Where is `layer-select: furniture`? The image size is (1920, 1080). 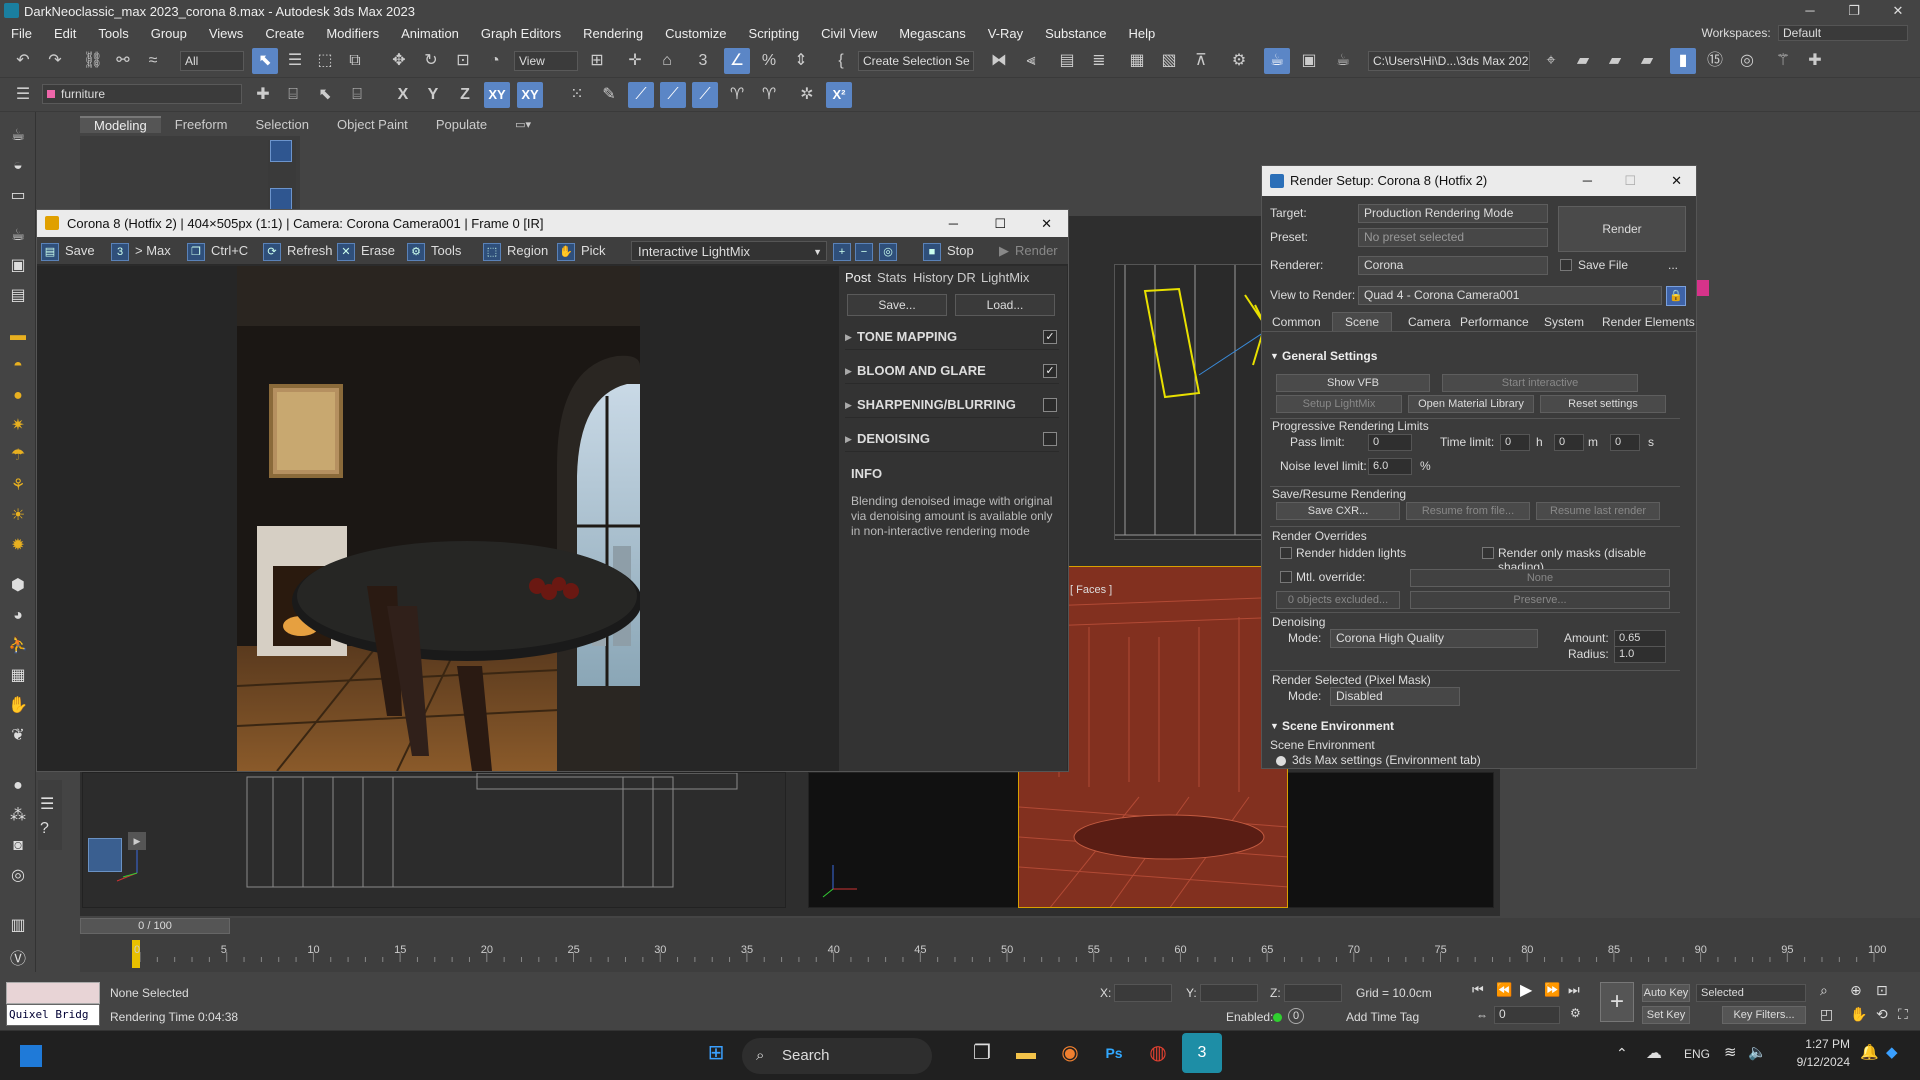
layer-select: furniture is located at coordinates (142, 94).